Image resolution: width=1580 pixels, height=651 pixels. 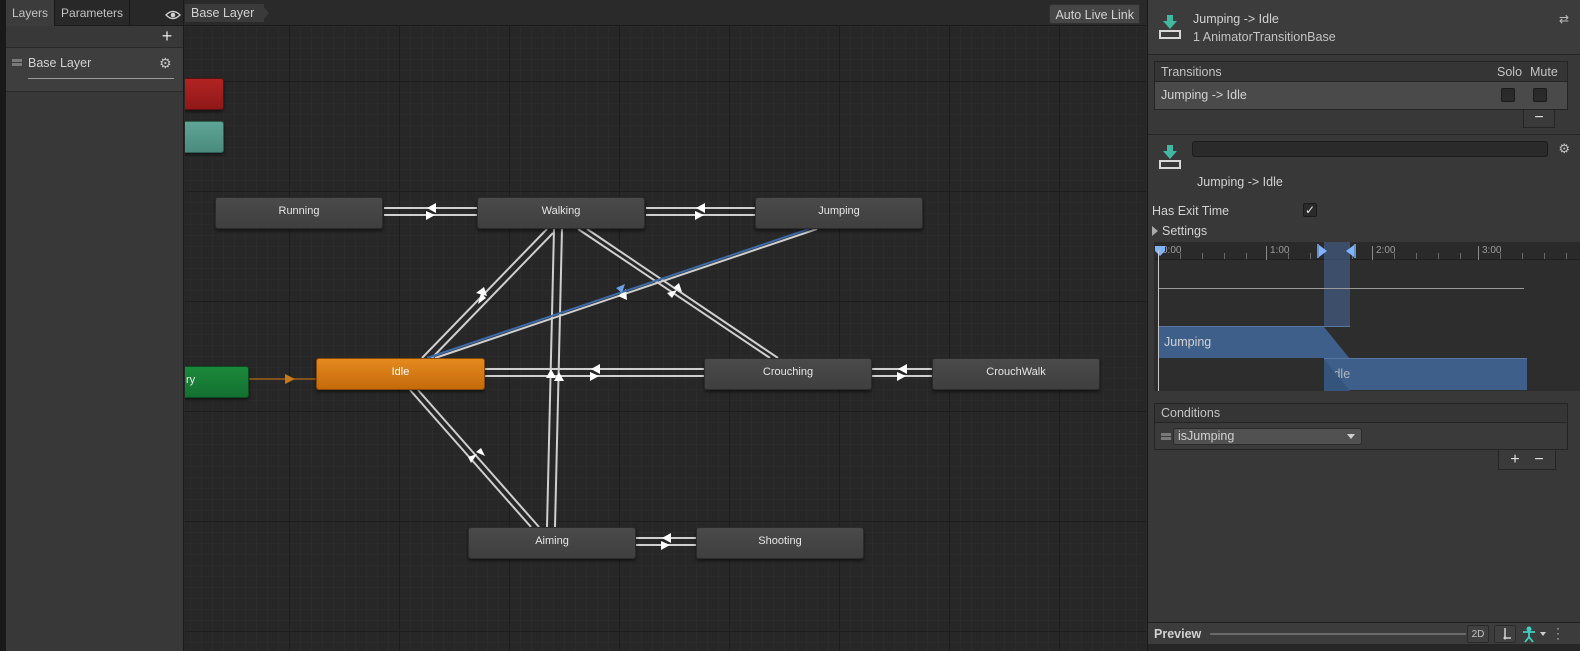 What do you see at coordinates (1323, 251) in the screenshot?
I see `transition-start-marker-icon` at bounding box center [1323, 251].